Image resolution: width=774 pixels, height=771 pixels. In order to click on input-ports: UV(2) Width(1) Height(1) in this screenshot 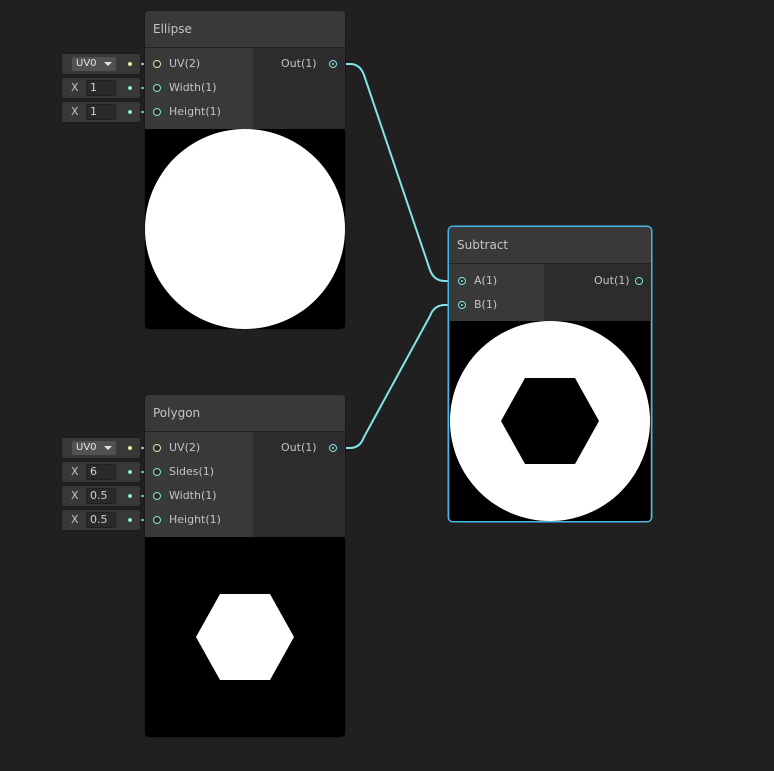, I will do `click(199, 88)`.